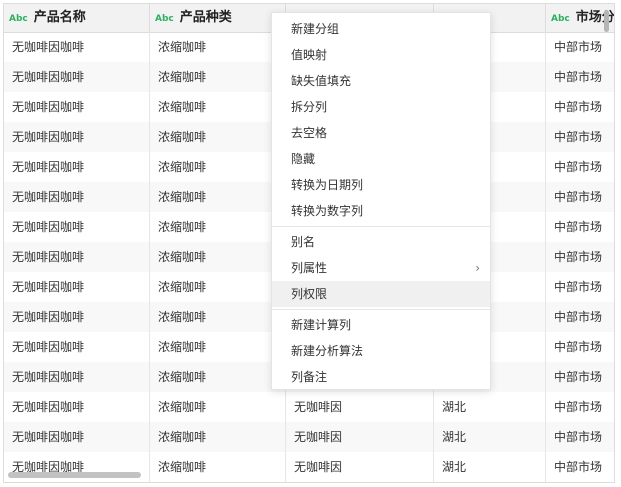 This screenshot has width=621, height=487. What do you see at coordinates (309, 55) in the screenshot?
I see `menu-item-label: 值映射` at bounding box center [309, 55].